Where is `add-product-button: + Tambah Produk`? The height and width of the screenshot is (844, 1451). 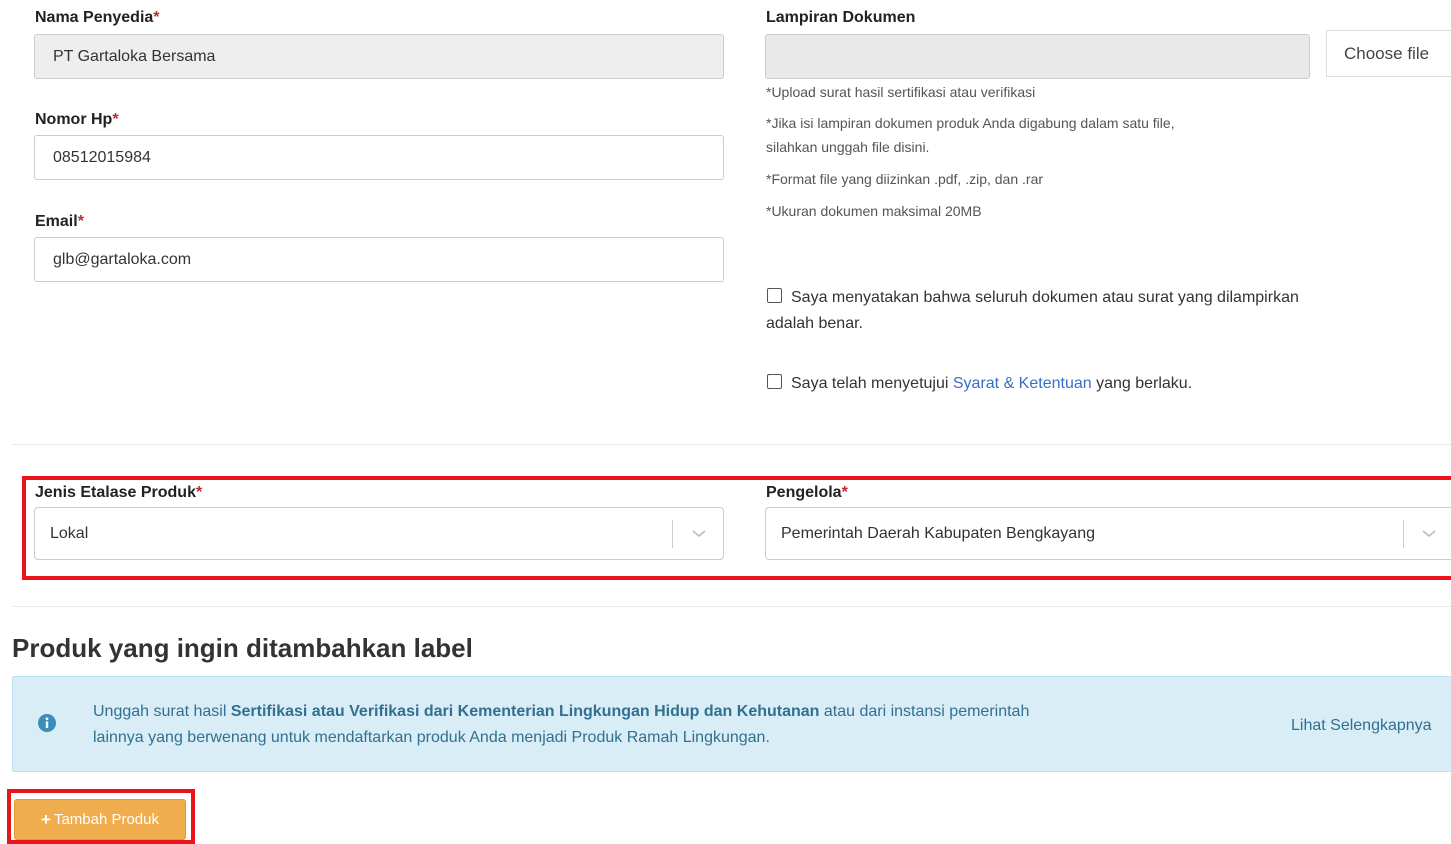 add-product-button: + Tambah Produk is located at coordinates (100, 819).